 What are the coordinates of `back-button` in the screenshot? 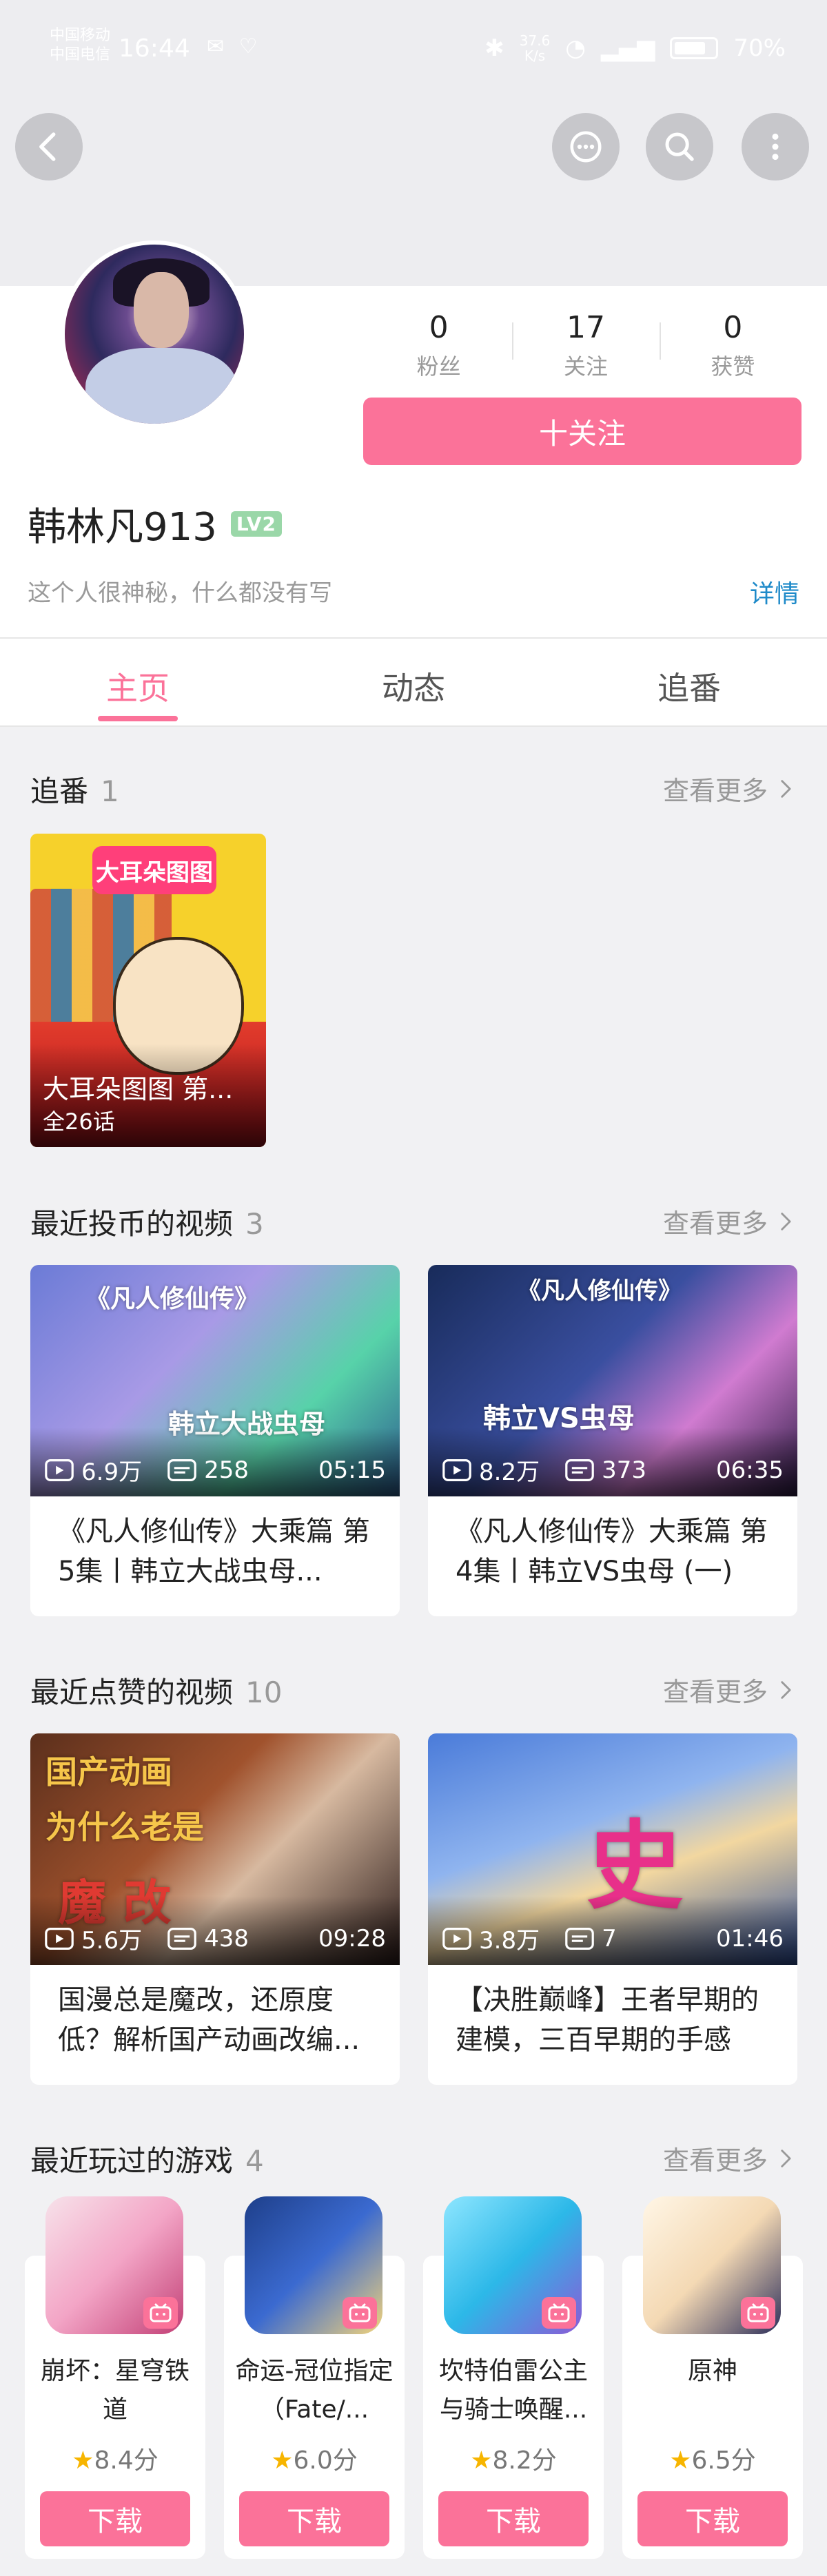 It's located at (49, 147).